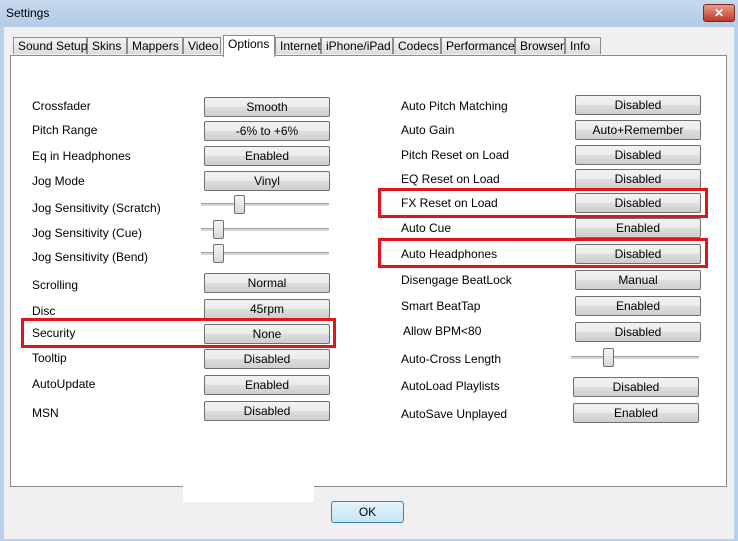  What do you see at coordinates (298, 45) in the screenshot?
I see `tab-internet: Internet` at bounding box center [298, 45].